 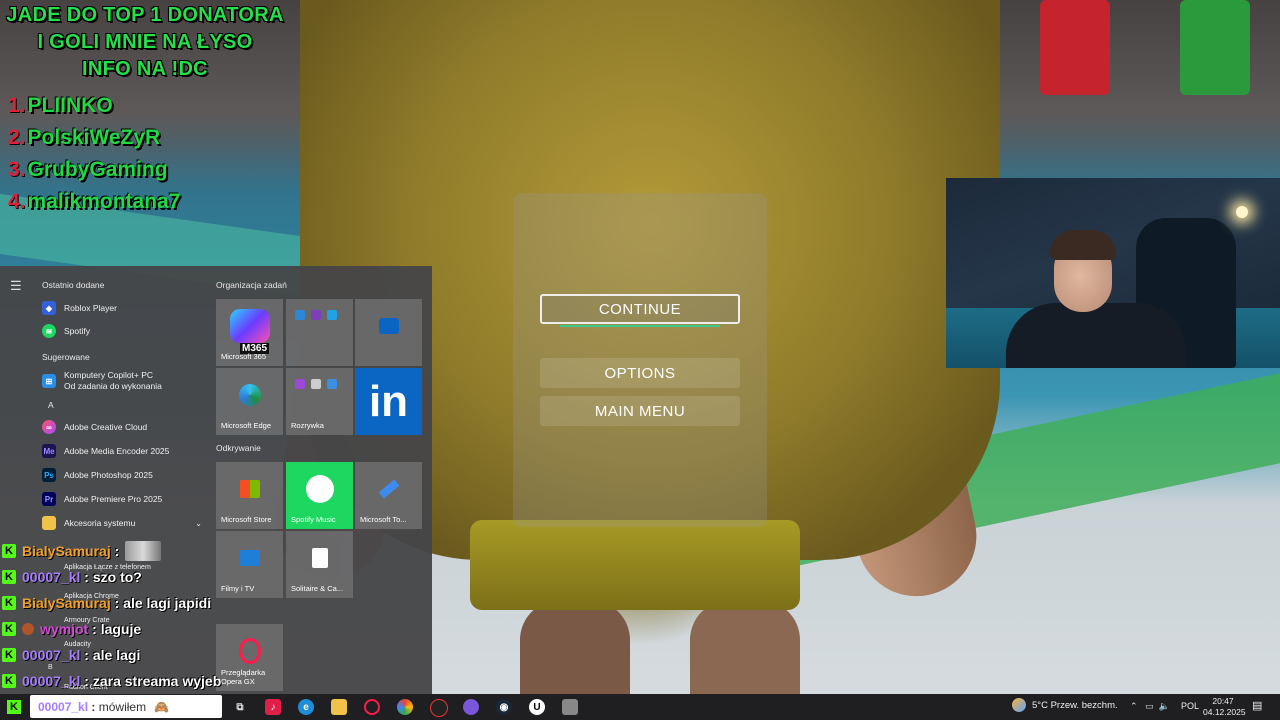 I want to click on tile-store: Microsoft Store, so click(x=249, y=495).